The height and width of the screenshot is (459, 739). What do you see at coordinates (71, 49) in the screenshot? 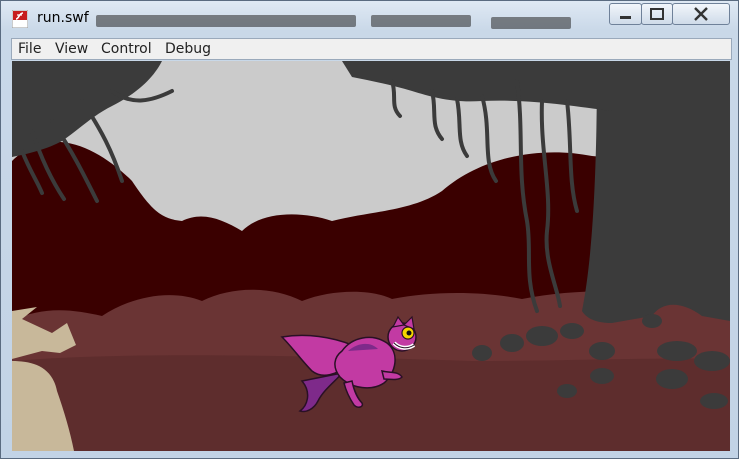
I see `menu-view: View` at bounding box center [71, 49].